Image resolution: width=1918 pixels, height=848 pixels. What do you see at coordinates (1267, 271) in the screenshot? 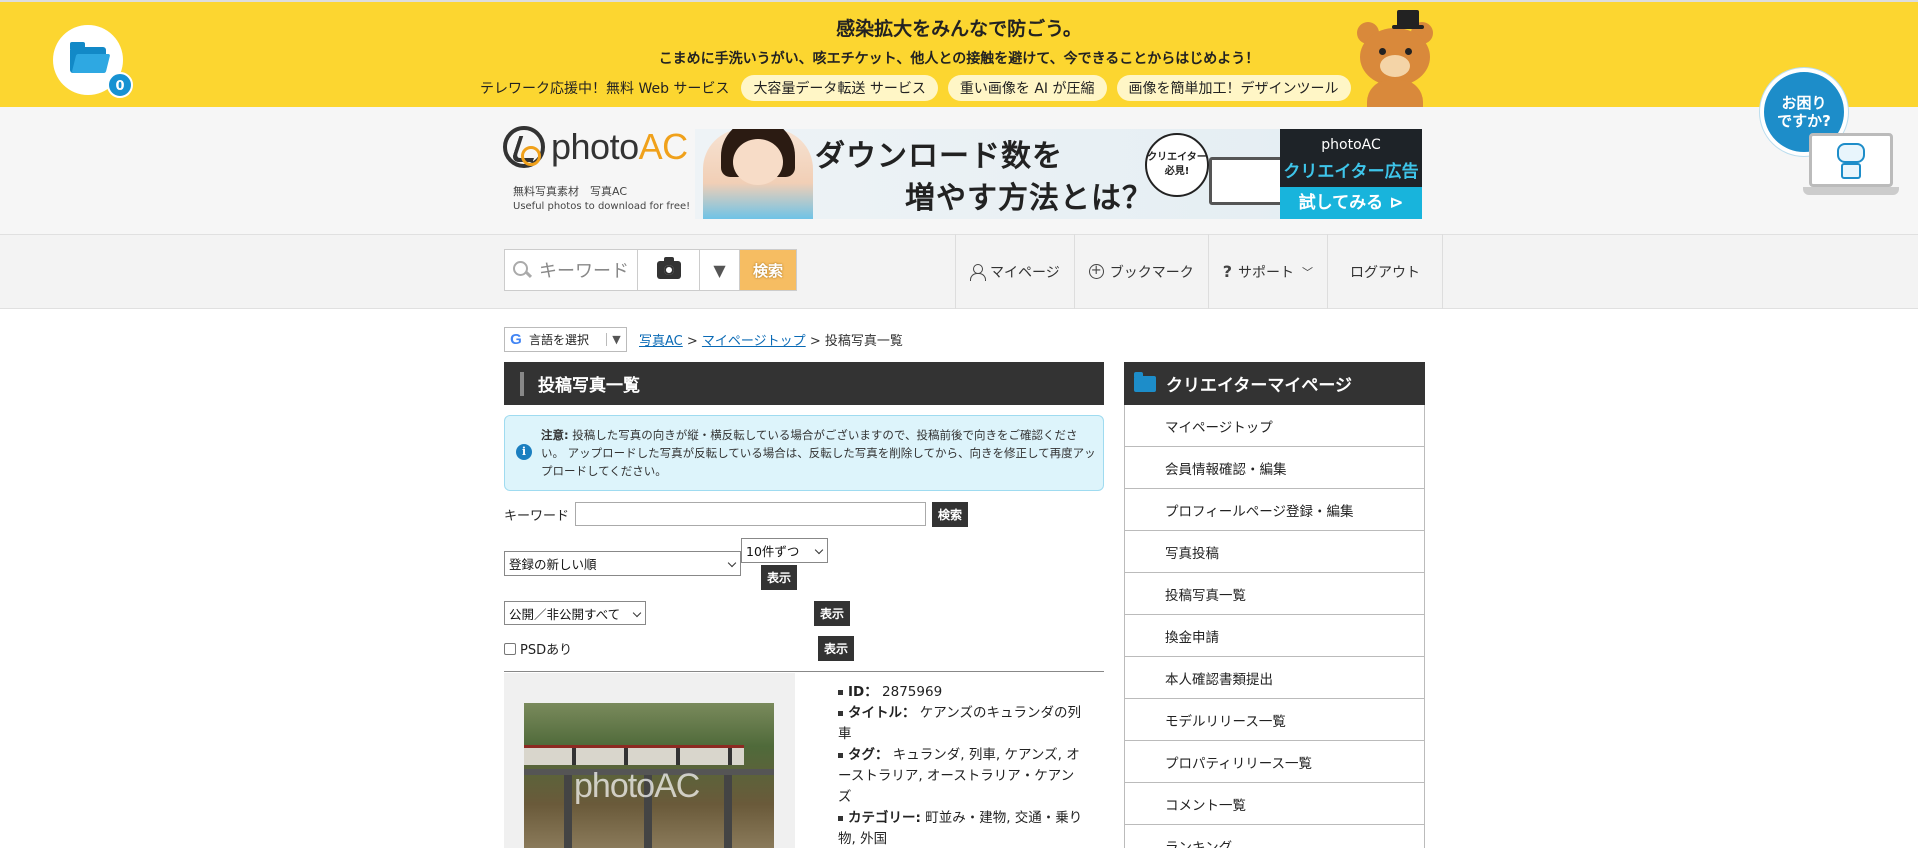
I see `nav-support: ? サポート ﹀` at bounding box center [1267, 271].